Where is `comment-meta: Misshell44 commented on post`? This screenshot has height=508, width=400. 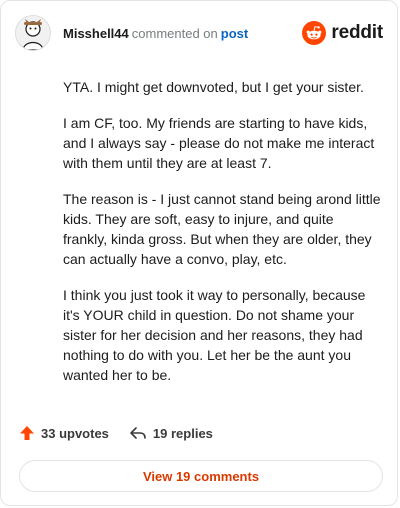 comment-meta: Misshell44 commented on post is located at coordinates (155, 33).